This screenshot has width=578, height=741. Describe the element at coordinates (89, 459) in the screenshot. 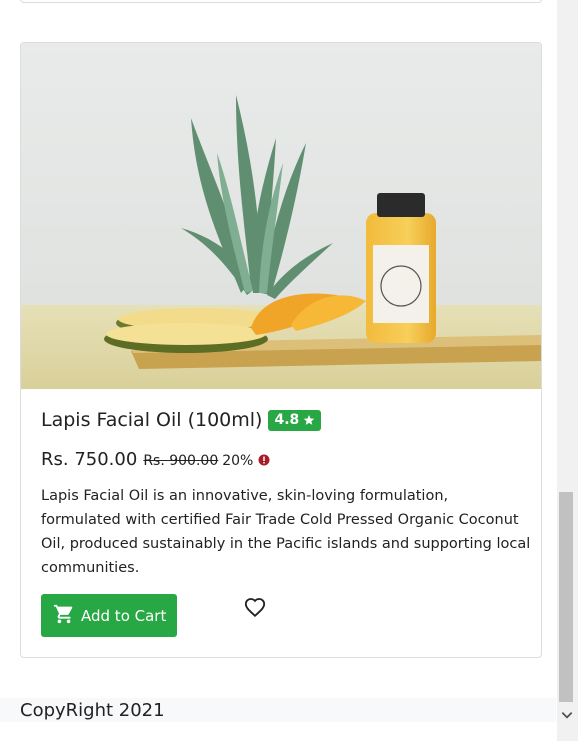

I see `current-price: Rs. 750.00` at that location.